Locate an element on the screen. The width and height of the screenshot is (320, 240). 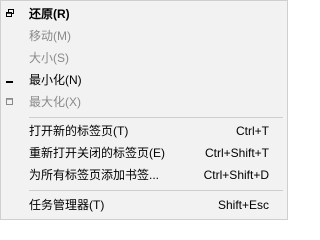
menu-item-maximize: 最大化(X) is located at coordinates (144, 102).